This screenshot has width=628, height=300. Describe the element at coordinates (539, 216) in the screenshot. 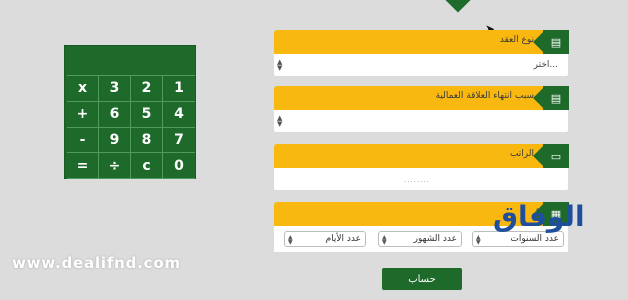

I see `watermark-logo: الوفاق` at that location.